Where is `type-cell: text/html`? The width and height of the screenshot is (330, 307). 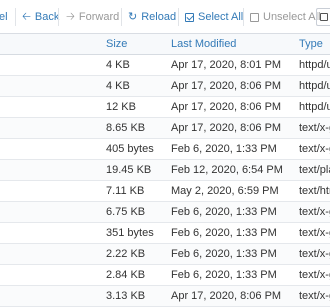 type-cell: text/html is located at coordinates (314, 191).